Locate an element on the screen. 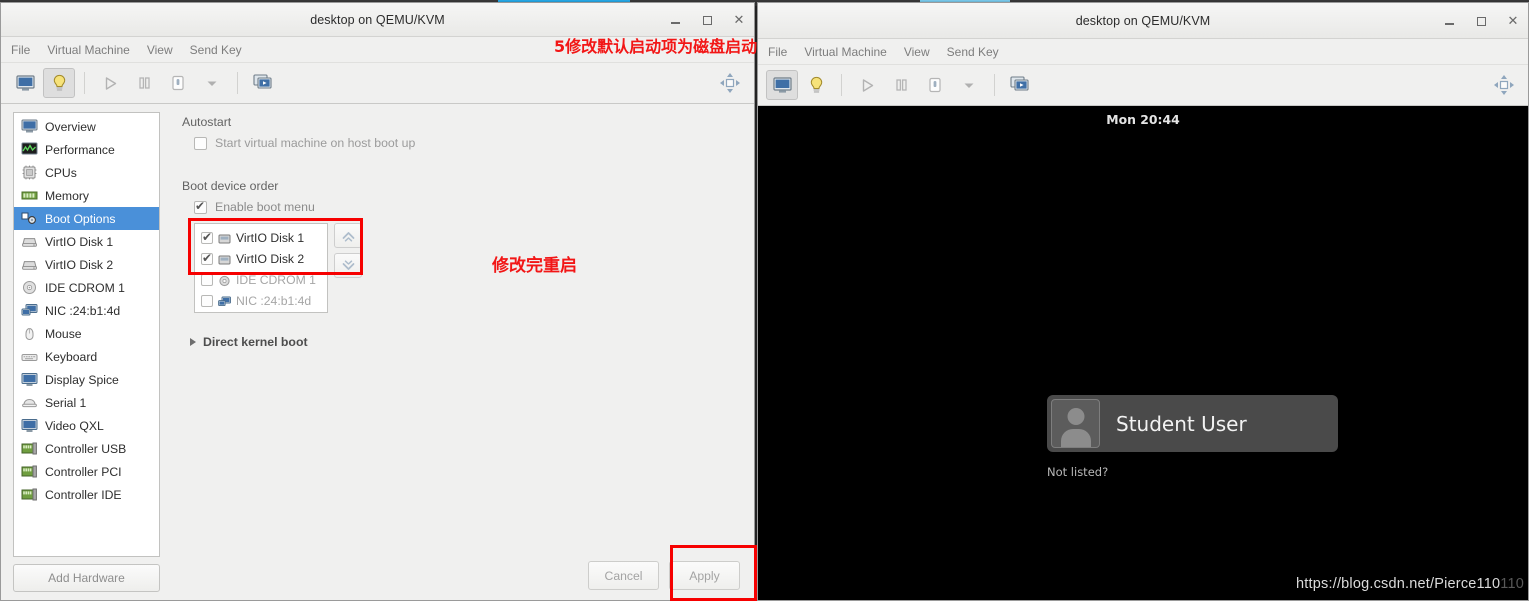  right-window-titlebar: desktop on QEMU/KVM ✕ is located at coordinates (1143, 21).